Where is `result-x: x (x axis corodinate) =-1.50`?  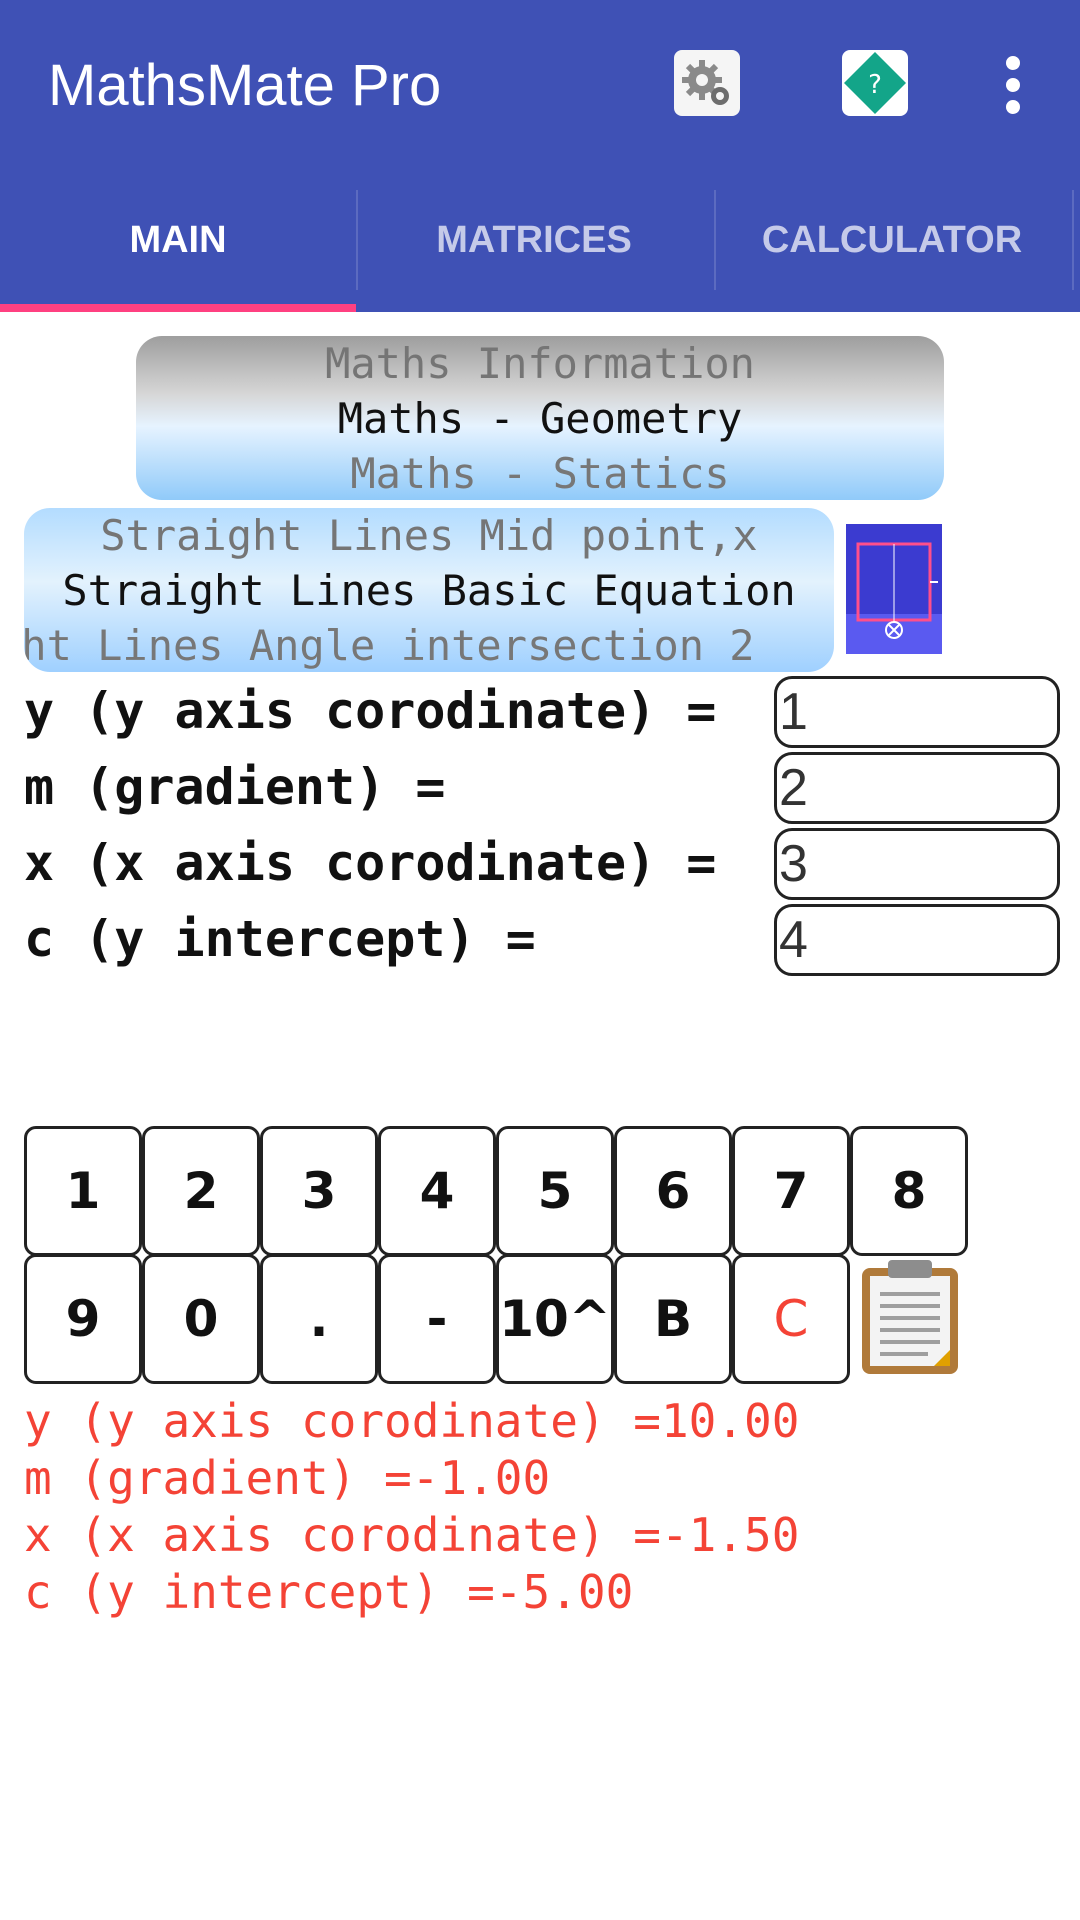
result-x: x (x axis corodinate) =-1.50 is located at coordinates (412, 1535).